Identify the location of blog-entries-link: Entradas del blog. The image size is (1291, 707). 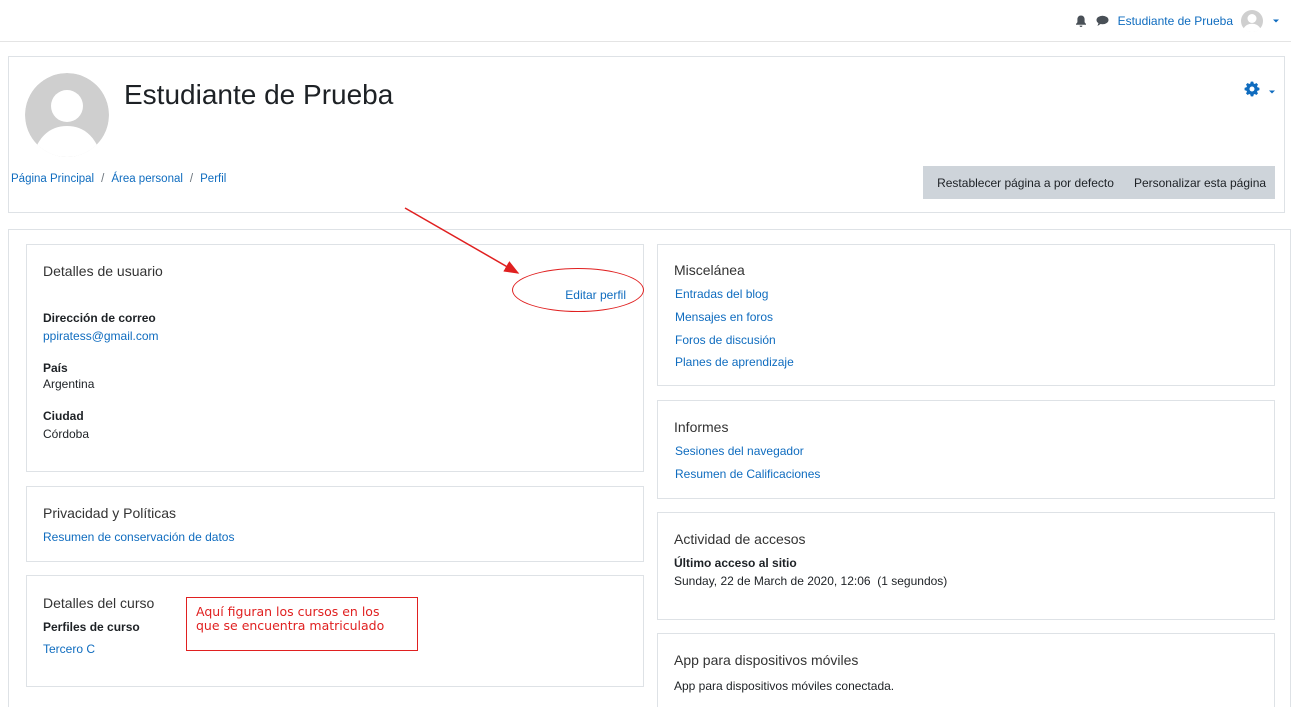
(721, 294).